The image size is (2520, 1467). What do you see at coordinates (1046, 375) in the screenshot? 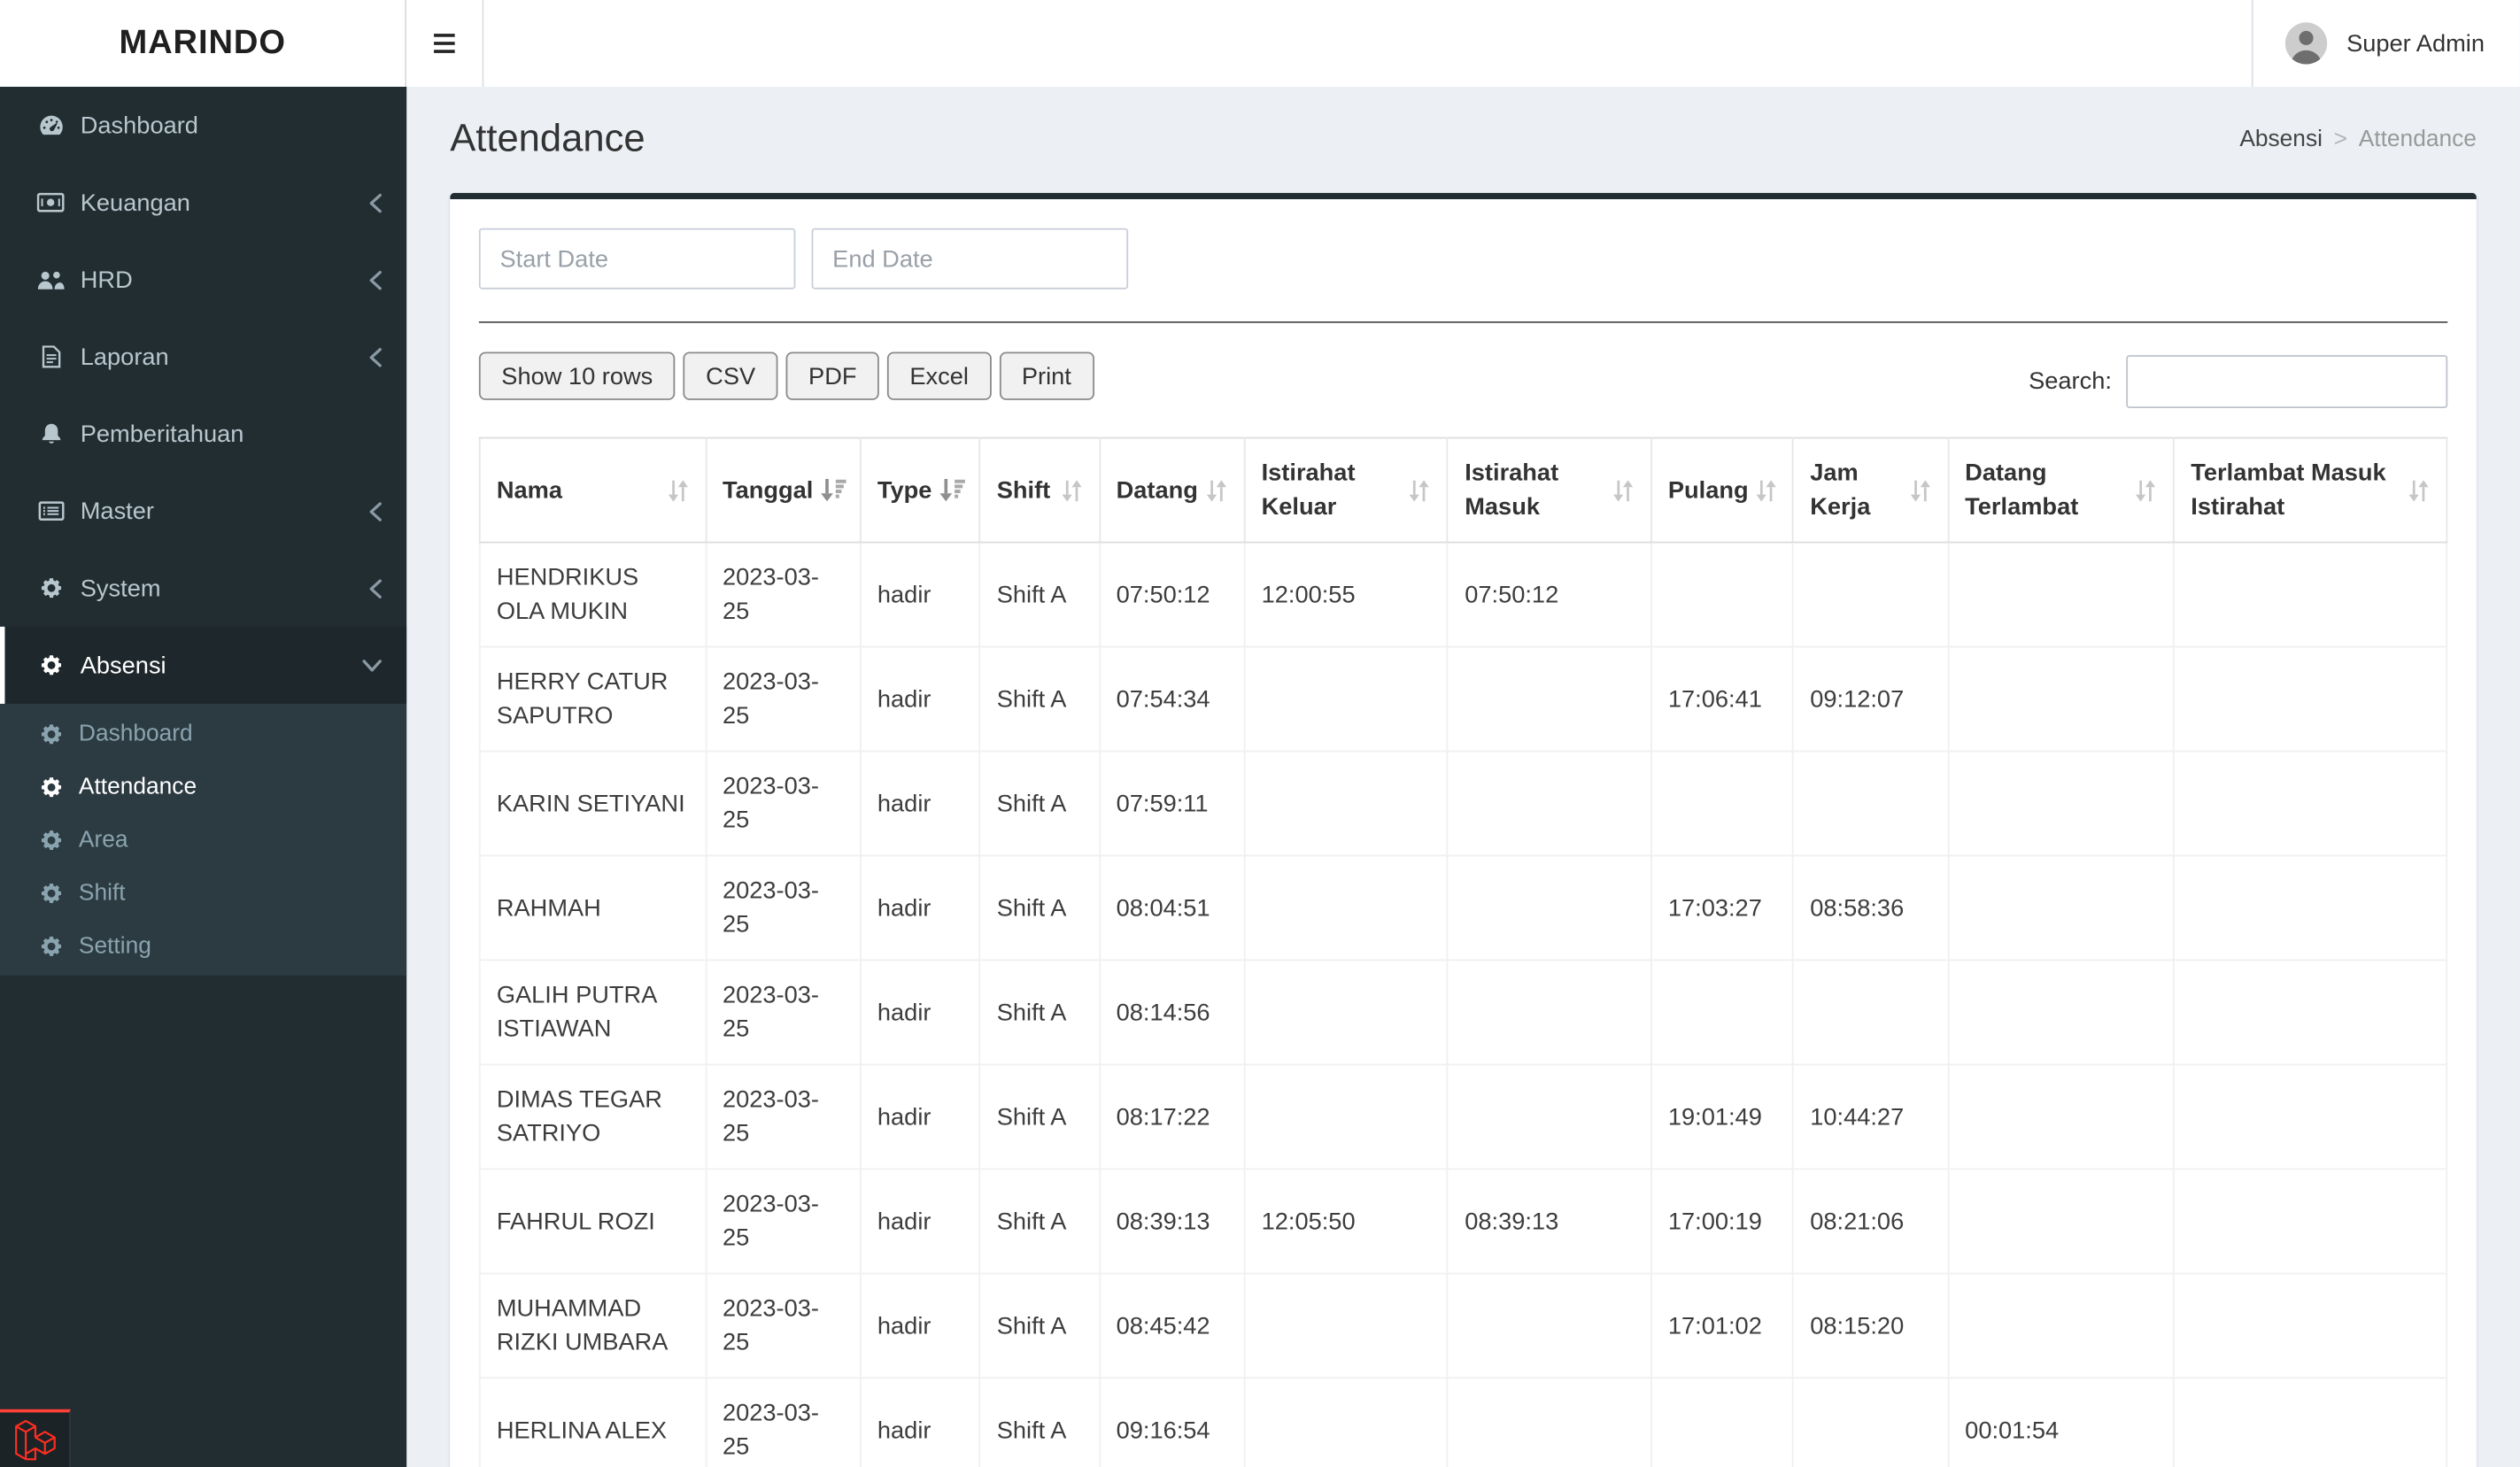
I see `print-button: Print` at bounding box center [1046, 375].